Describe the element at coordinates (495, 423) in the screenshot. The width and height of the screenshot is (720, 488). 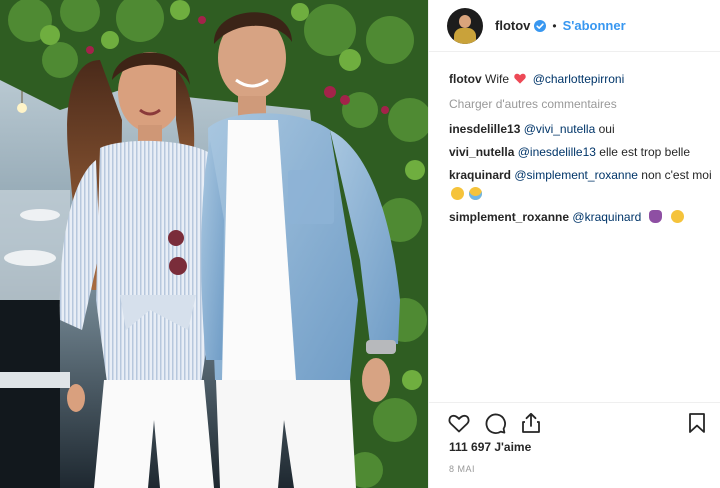
I see `speech-bubble-icon` at that location.